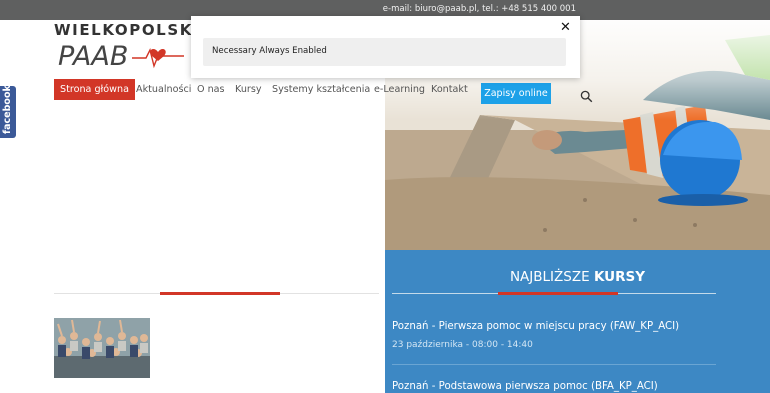 This screenshot has width=770, height=393. I want to click on cookie-category-necessary: Necessary Always Enabled, so click(384, 52).